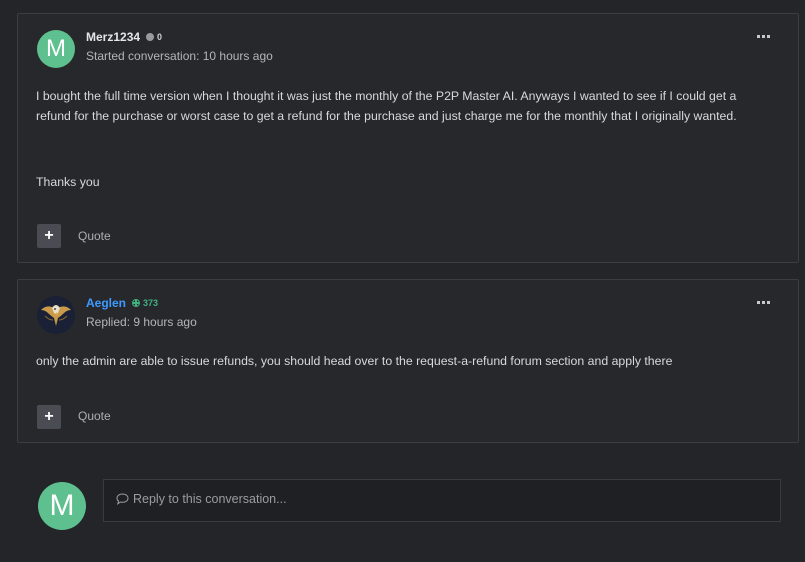 Image resolution: width=805 pixels, height=562 pixels. I want to click on eagle-avatar-icon, so click(56, 315).